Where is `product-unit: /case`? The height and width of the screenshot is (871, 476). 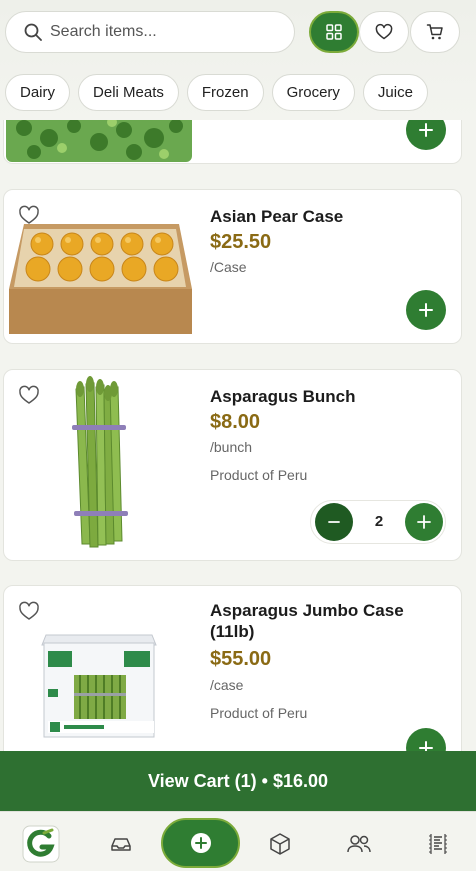 product-unit: /case is located at coordinates (227, 685).